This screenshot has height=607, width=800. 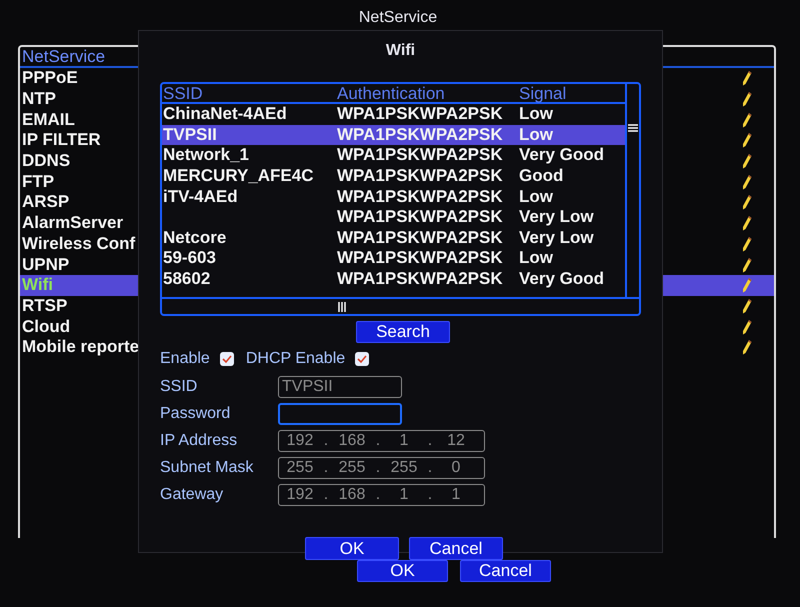 I want to click on enable-label: Enable, so click(x=185, y=359).